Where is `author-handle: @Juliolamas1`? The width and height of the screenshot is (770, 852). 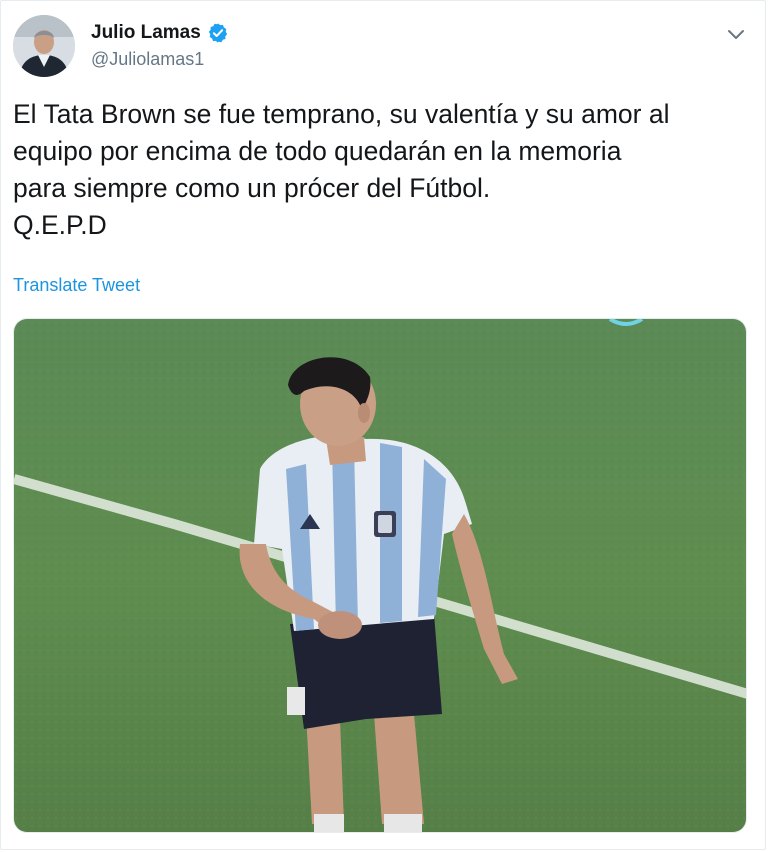
author-handle: @Juliolamas1 is located at coordinates (147, 59).